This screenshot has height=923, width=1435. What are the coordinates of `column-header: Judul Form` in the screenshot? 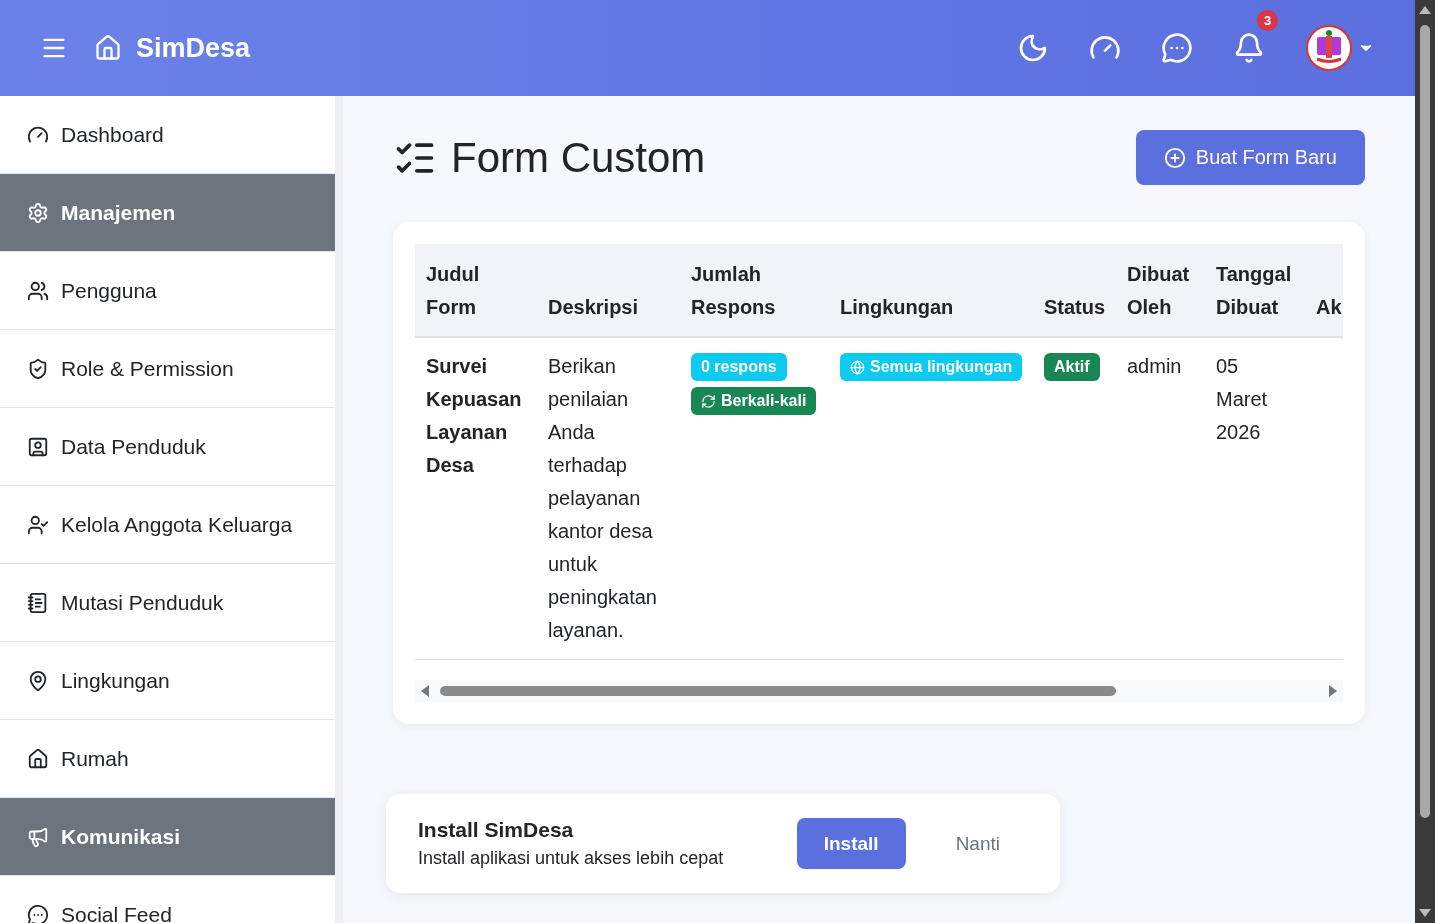 It's located at (476, 290).